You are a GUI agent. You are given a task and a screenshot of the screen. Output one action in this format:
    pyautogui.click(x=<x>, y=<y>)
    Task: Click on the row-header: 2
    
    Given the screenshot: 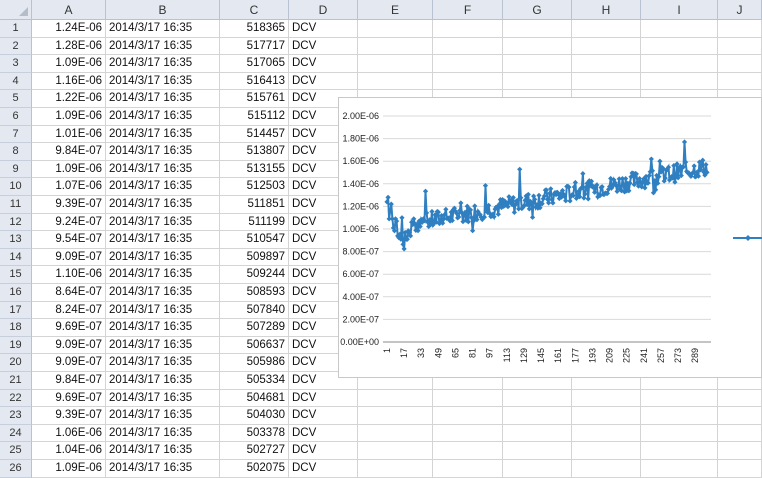 What is the action you would take?
    pyautogui.click(x=16, y=46)
    